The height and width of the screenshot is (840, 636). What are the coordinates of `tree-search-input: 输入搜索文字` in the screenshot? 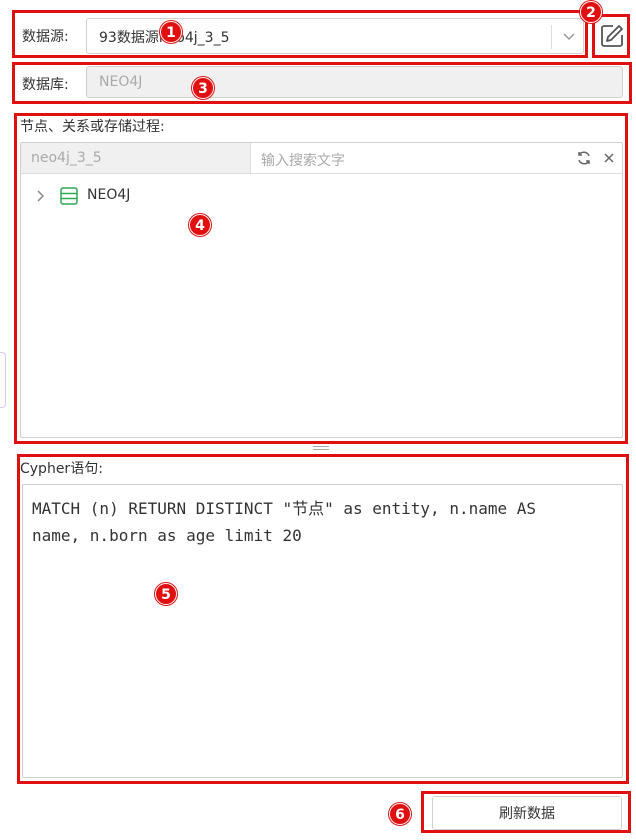 It's located at (436, 158).